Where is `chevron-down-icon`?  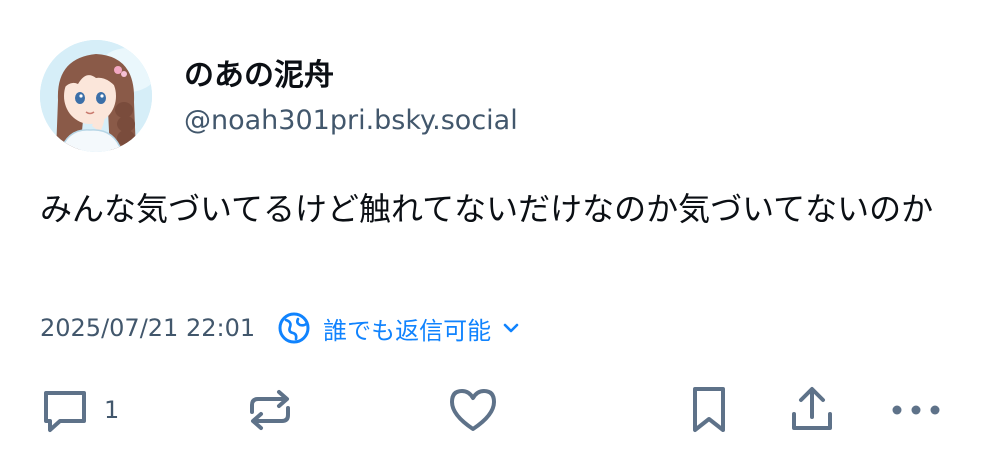
chevron-down-icon is located at coordinates (511, 328).